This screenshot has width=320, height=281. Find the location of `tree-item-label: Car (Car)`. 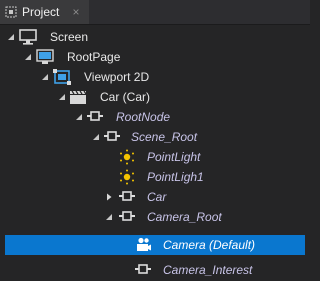

tree-item-label: Car (Car) is located at coordinates (125, 97).